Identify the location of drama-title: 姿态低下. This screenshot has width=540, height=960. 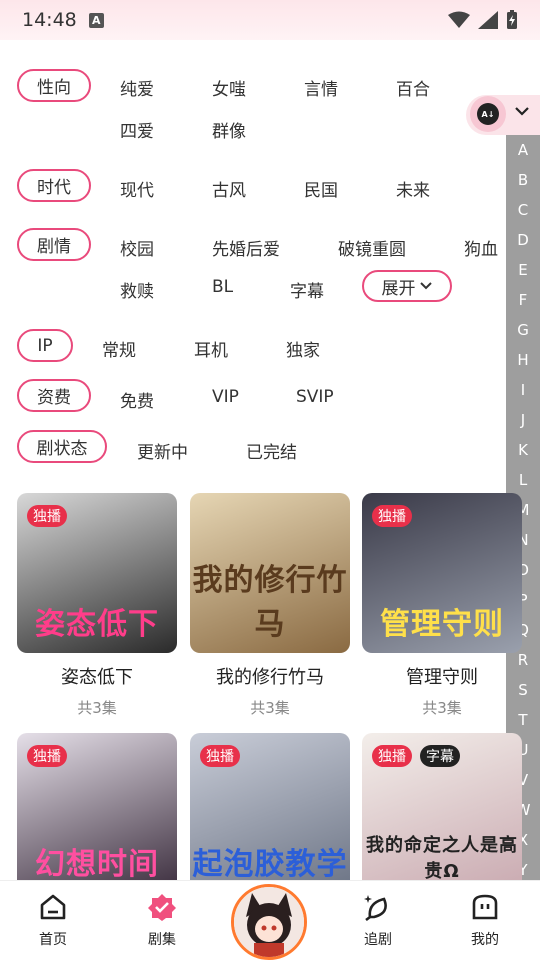
(97, 676).